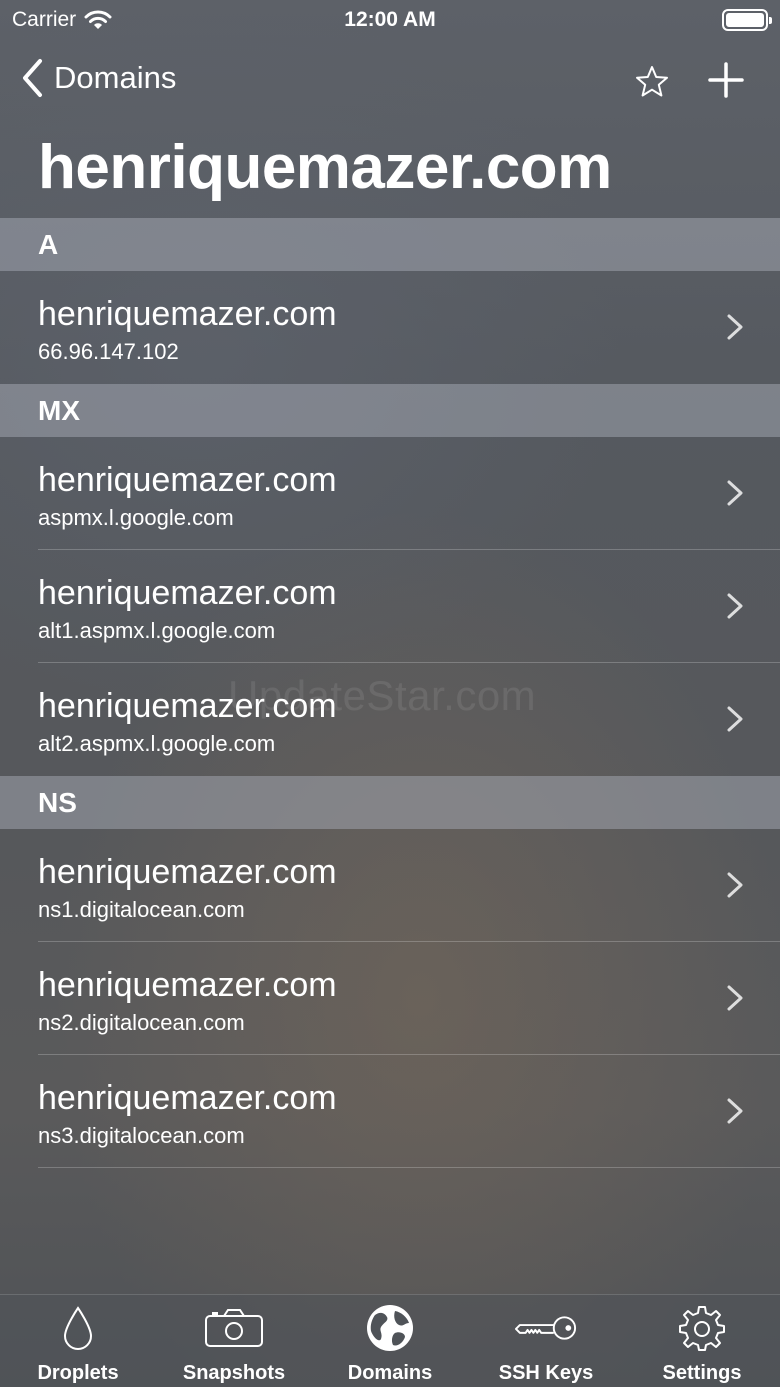 Image resolution: width=780 pixels, height=1387 pixels. Describe the element at coordinates (702, 1328) in the screenshot. I see `gear-icon` at that location.